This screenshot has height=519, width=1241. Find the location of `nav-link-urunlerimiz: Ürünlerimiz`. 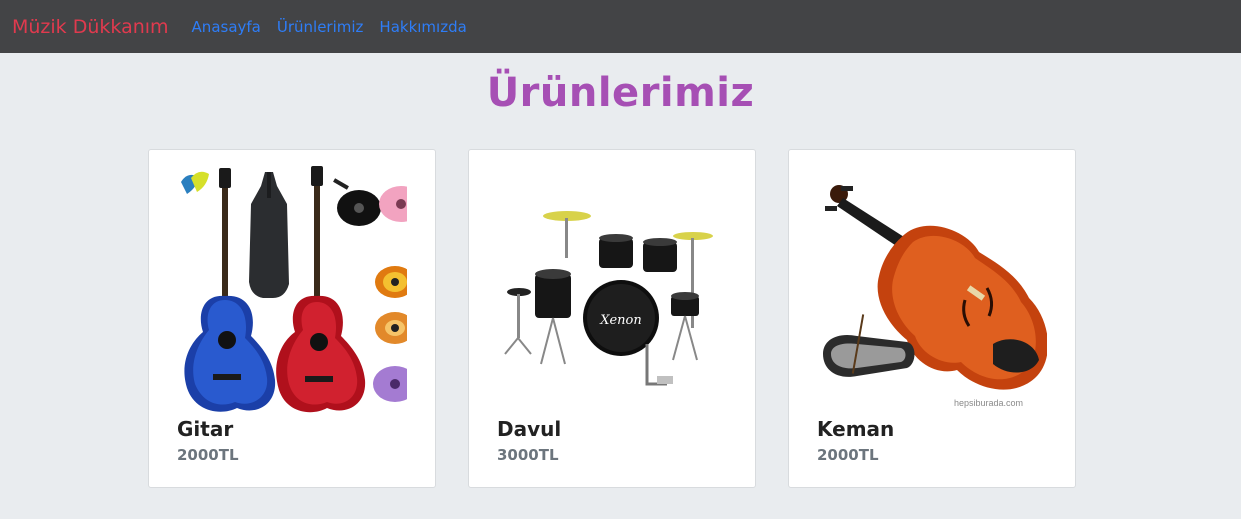

nav-link-urunlerimiz: Ürünlerimiz is located at coordinates (320, 27).